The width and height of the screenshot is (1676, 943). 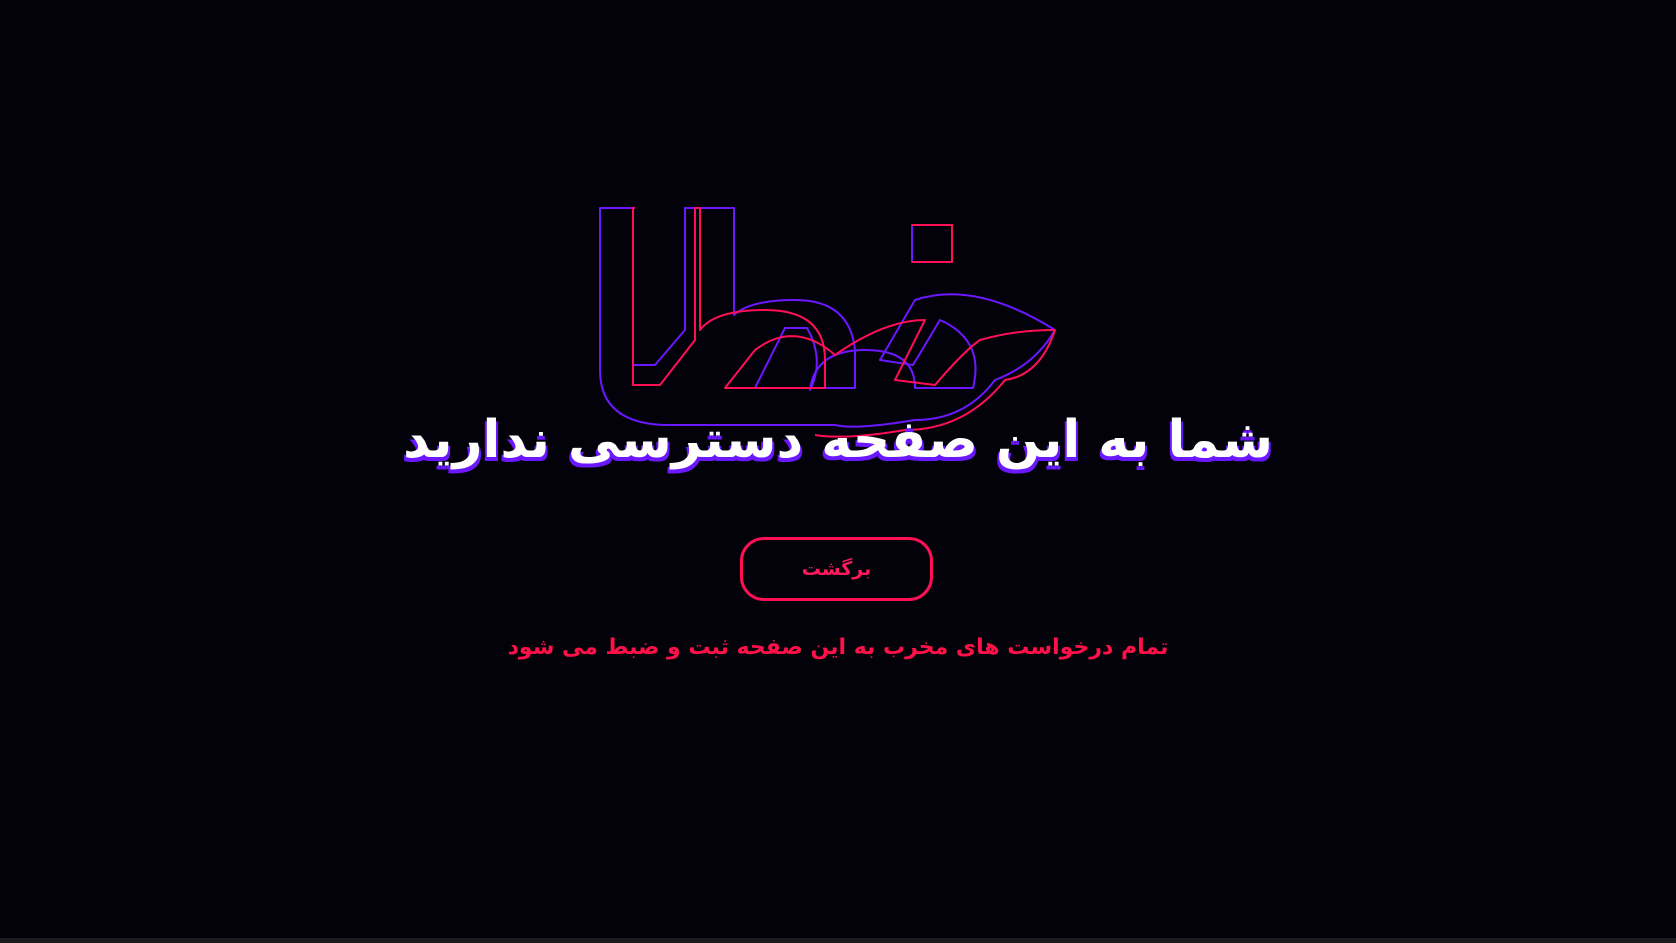 I want to click on page-title: شما به این صفحه دسترسی ندارید, so click(x=838, y=440).